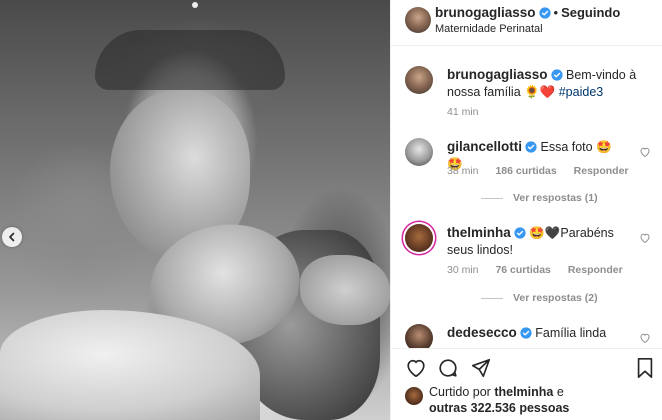 This screenshot has height=420, width=662. What do you see at coordinates (460, 392) in the screenshot?
I see `likes-prefix: Curtido por` at bounding box center [460, 392].